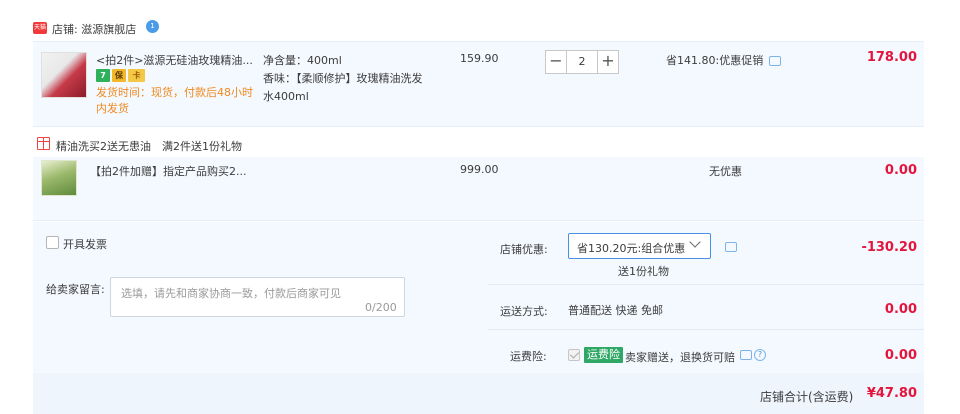 This screenshot has width=960, height=414. I want to click on shop-discount-amount: -130.20, so click(889, 247).